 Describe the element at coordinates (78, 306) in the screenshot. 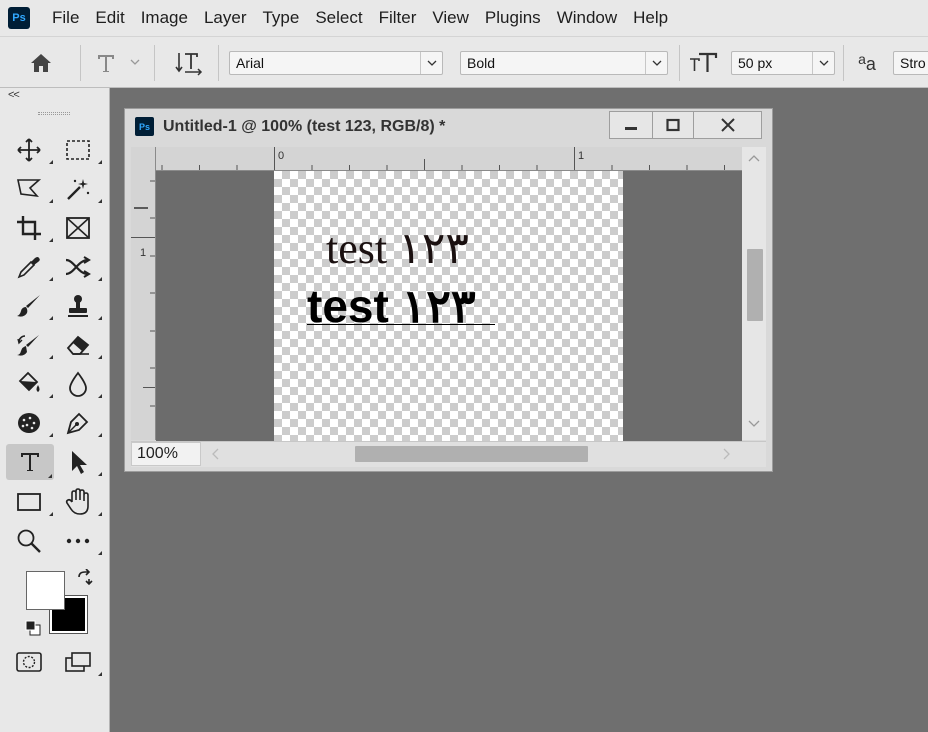

I see `stamp-icon` at that location.